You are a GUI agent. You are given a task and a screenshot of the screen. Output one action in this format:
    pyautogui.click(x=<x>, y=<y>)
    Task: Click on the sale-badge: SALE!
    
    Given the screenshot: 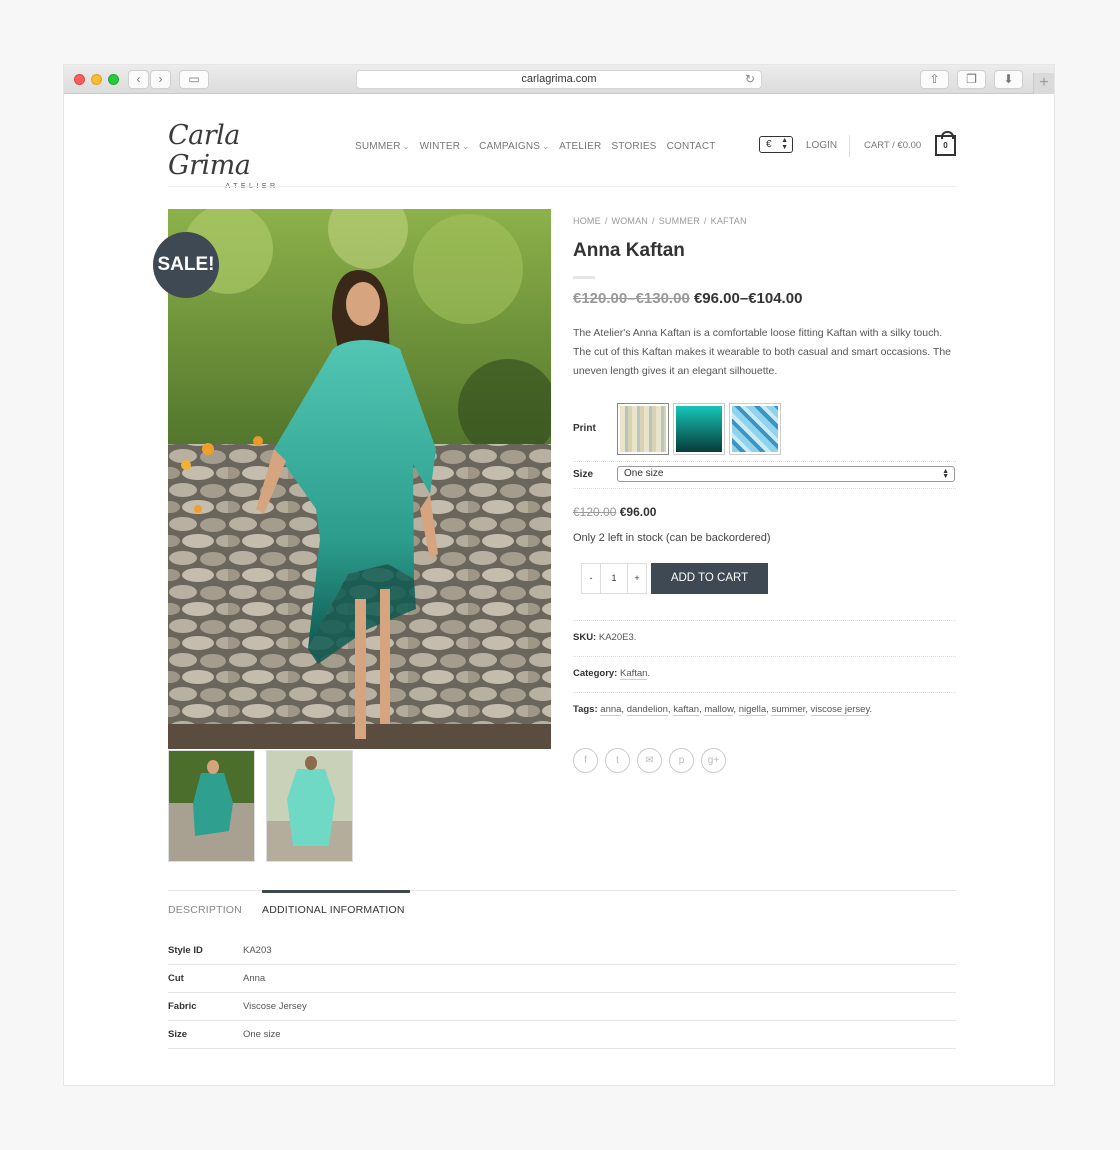 What is the action you would take?
    pyautogui.click(x=186, y=265)
    